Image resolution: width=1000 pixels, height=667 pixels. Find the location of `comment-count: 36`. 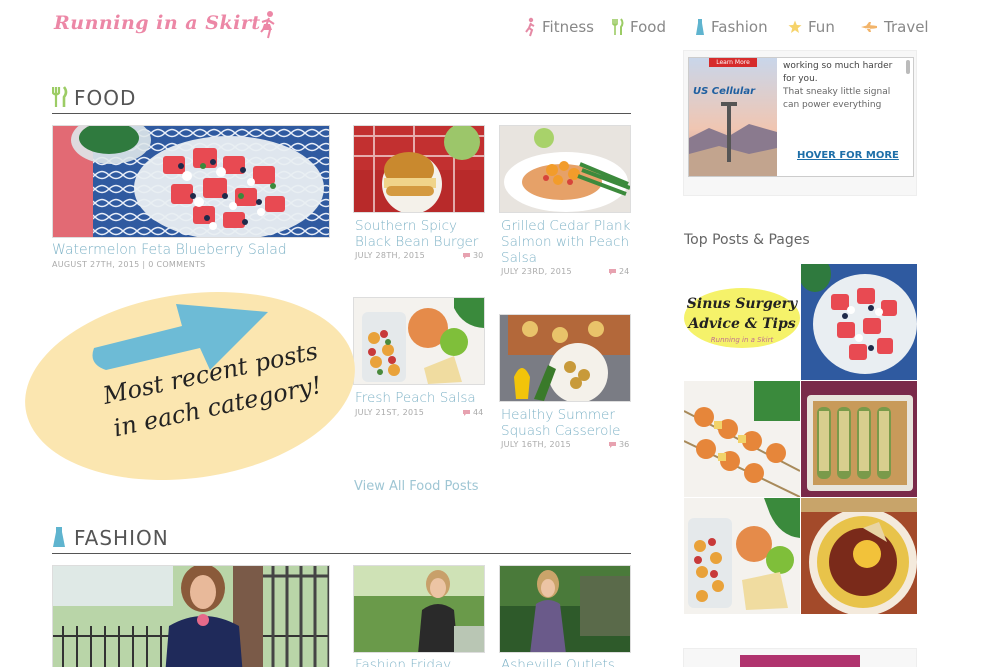

comment-count: 36 is located at coordinates (624, 444).